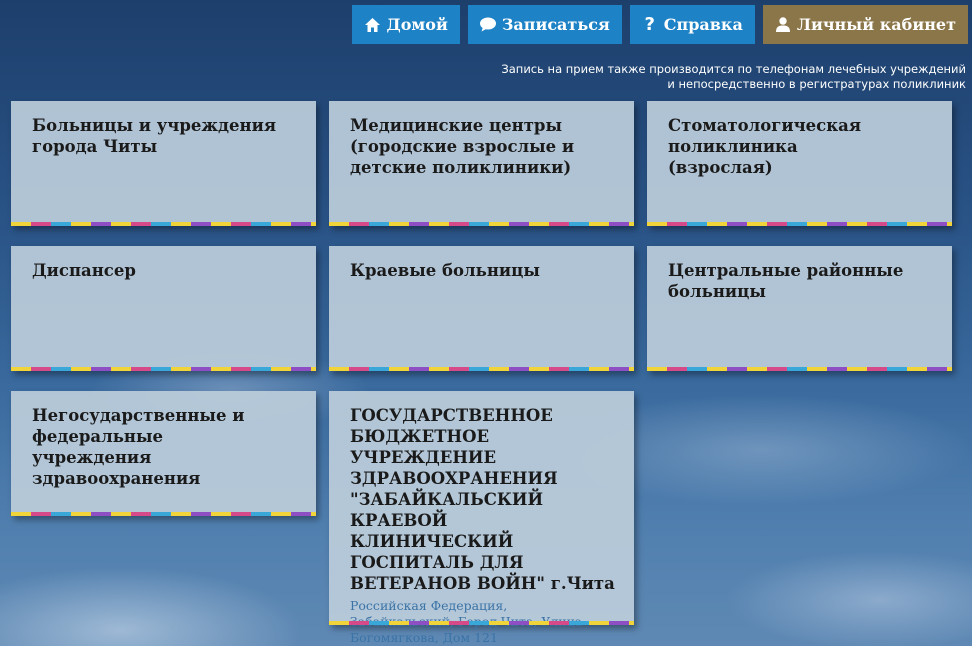  Describe the element at coordinates (555, 24) in the screenshot. I see `signup-button-label: Записаться` at that location.